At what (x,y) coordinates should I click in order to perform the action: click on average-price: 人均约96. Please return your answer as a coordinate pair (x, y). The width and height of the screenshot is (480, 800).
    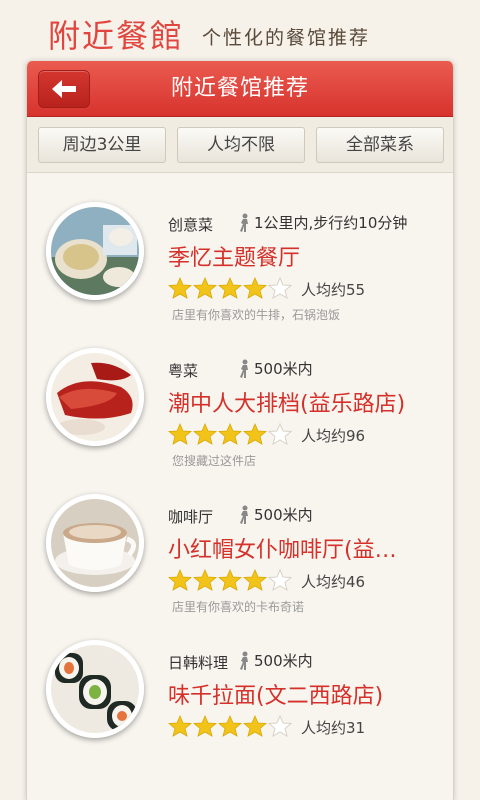
    Looking at the image, I should click on (333, 436).